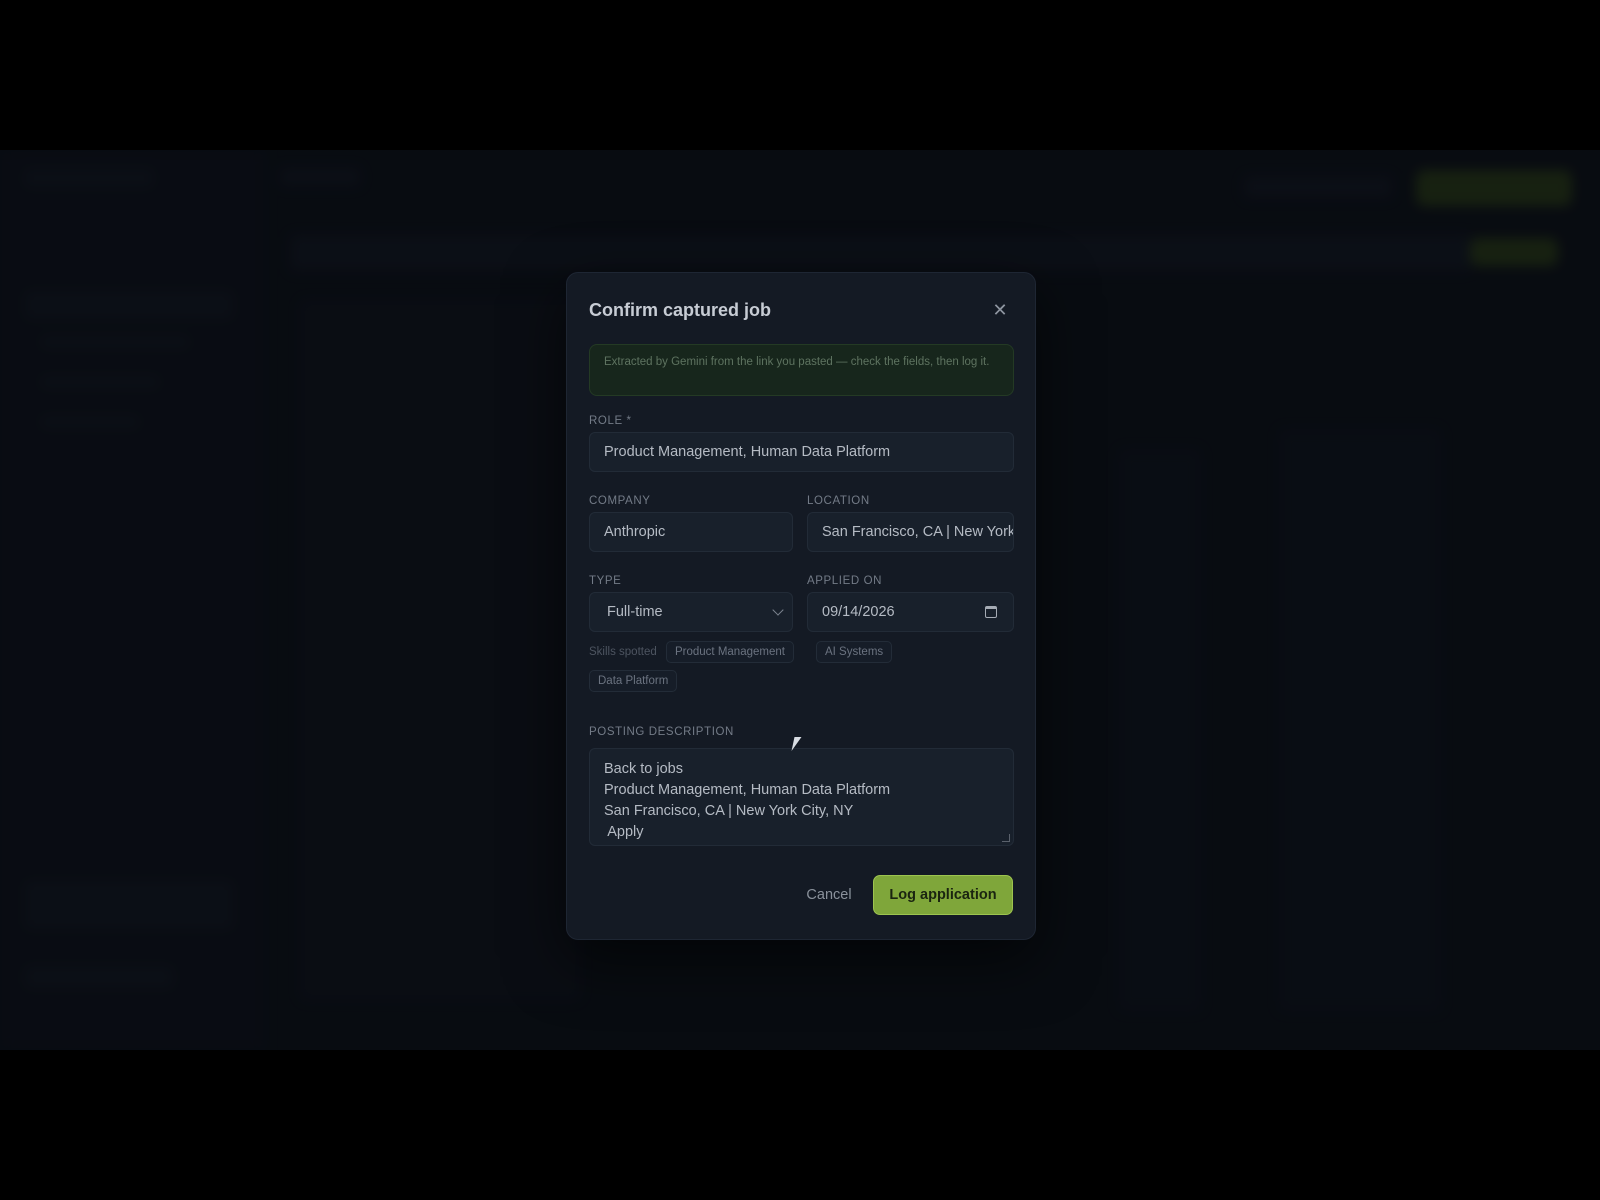 The height and width of the screenshot is (1200, 1600). Describe the element at coordinates (680, 310) in the screenshot. I see `dialog-title: Confirm captured job` at that location.